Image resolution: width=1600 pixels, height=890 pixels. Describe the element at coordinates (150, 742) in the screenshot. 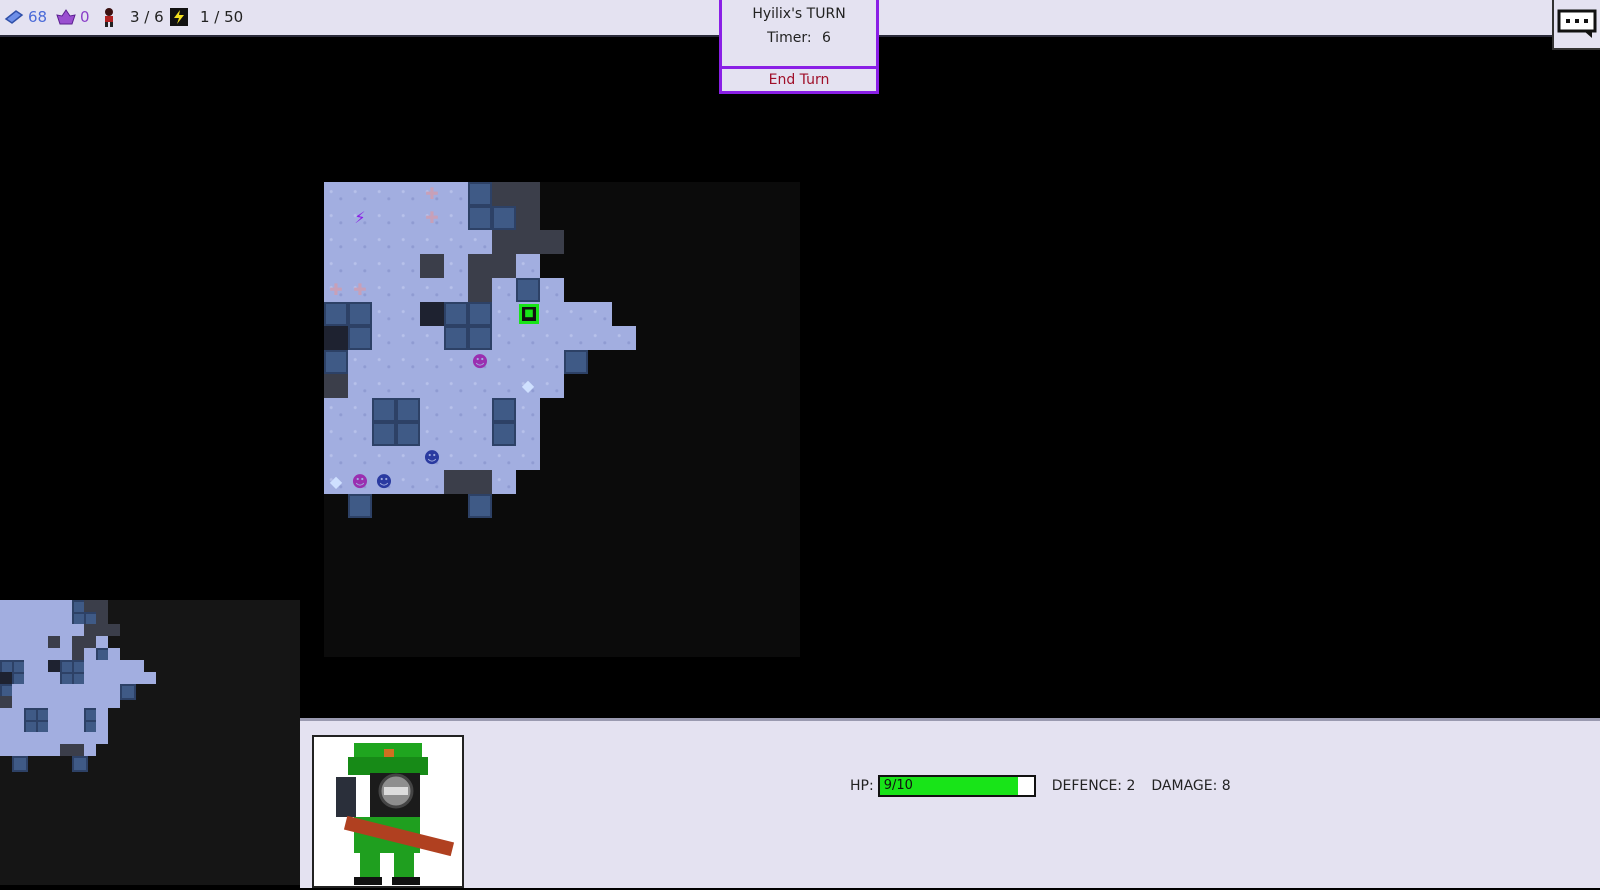

I see `minimap` at that location.